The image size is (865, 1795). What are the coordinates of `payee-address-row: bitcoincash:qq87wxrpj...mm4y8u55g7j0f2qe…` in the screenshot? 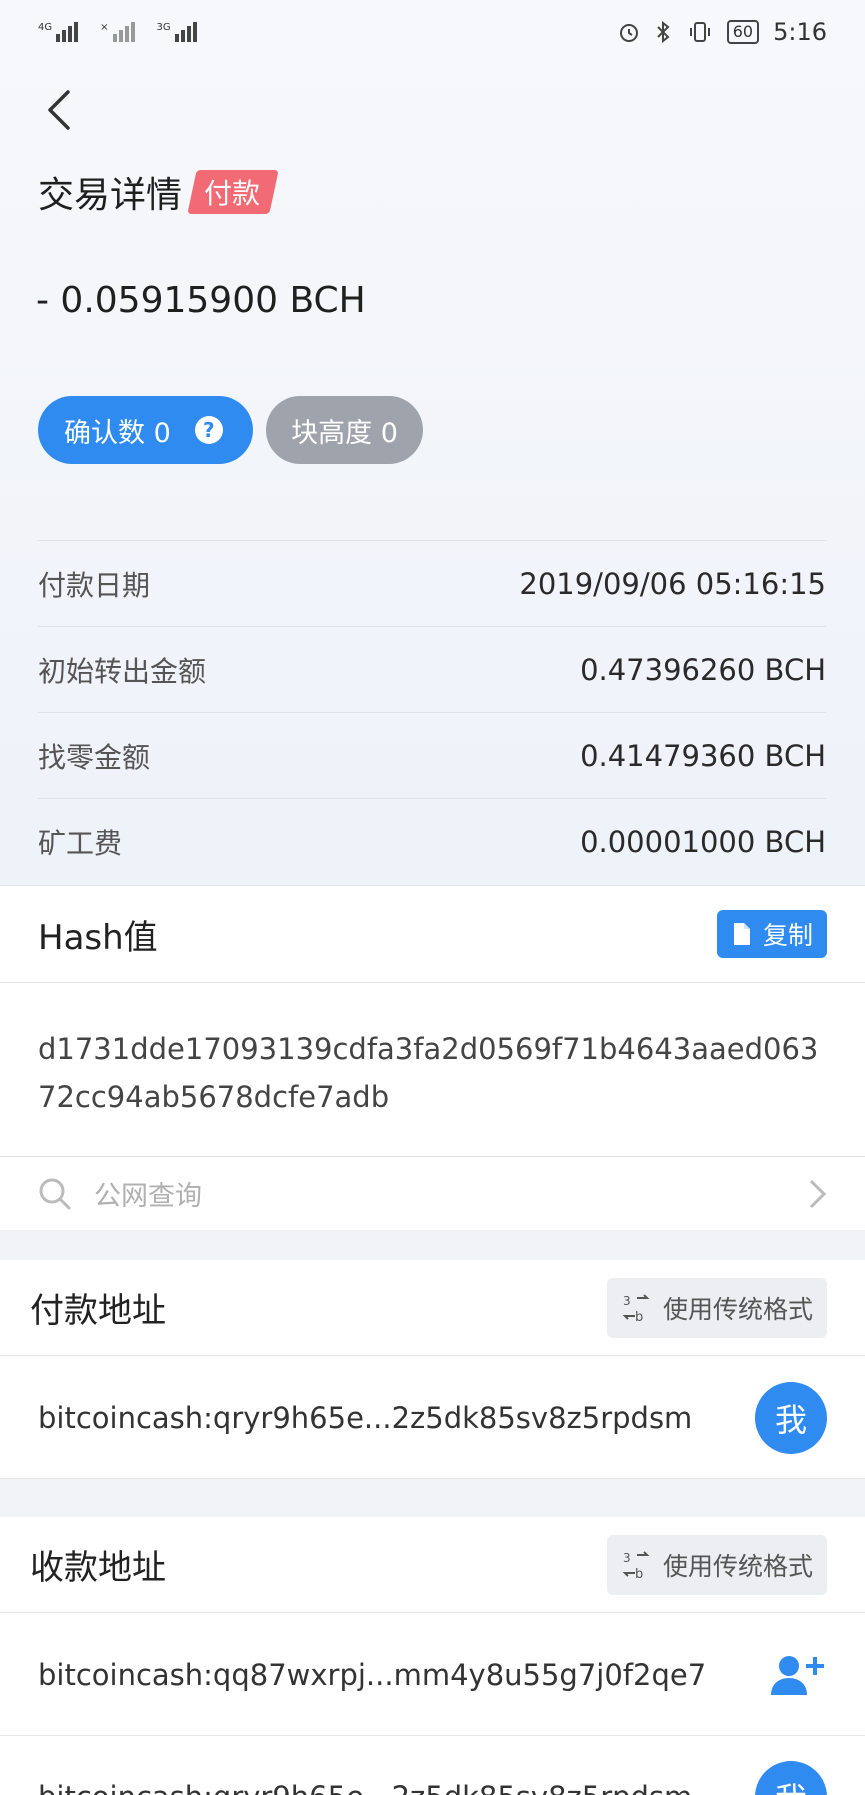 It's located at (432, 1675).